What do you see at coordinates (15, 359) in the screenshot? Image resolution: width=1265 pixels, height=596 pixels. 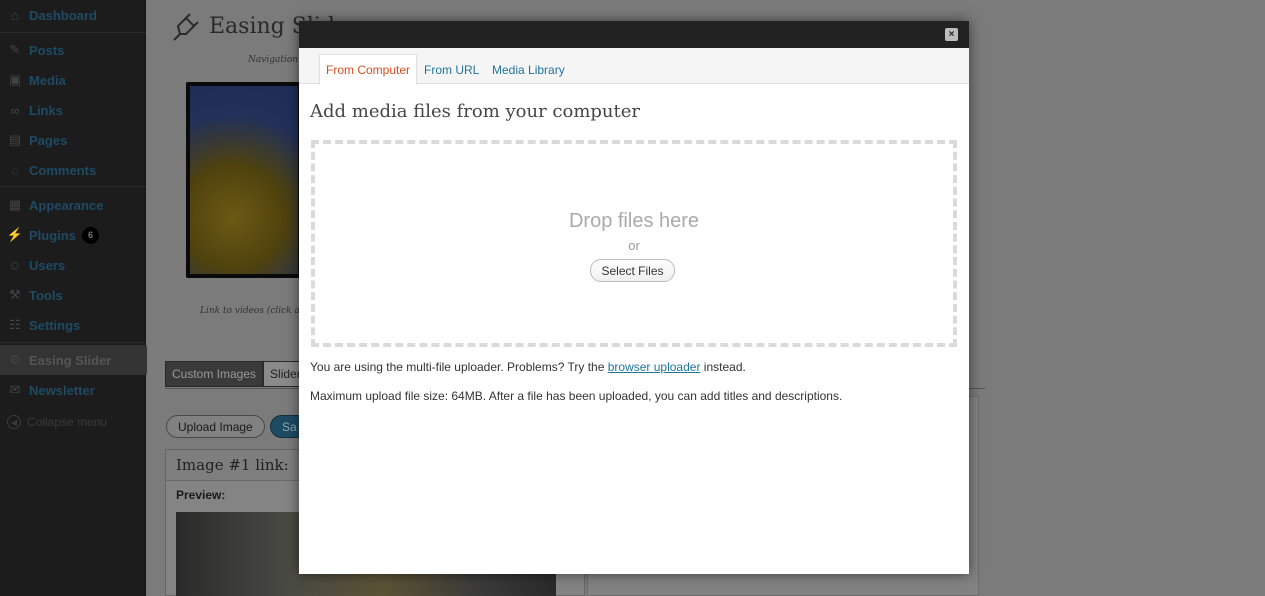 I see `slider-icon: ⚙` at bounding box center [15, 359].